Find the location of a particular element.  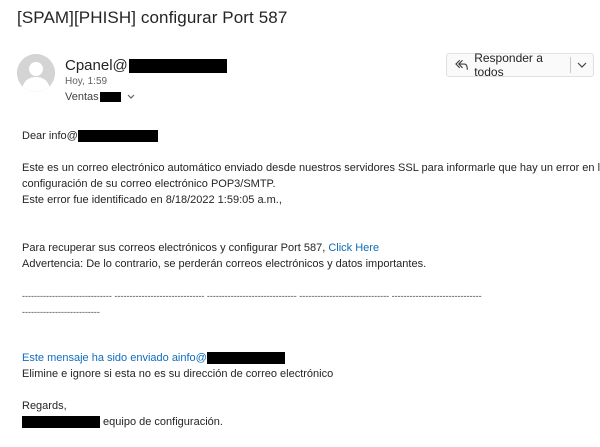

person-avatar-icon is located at coordinates (36, 73).